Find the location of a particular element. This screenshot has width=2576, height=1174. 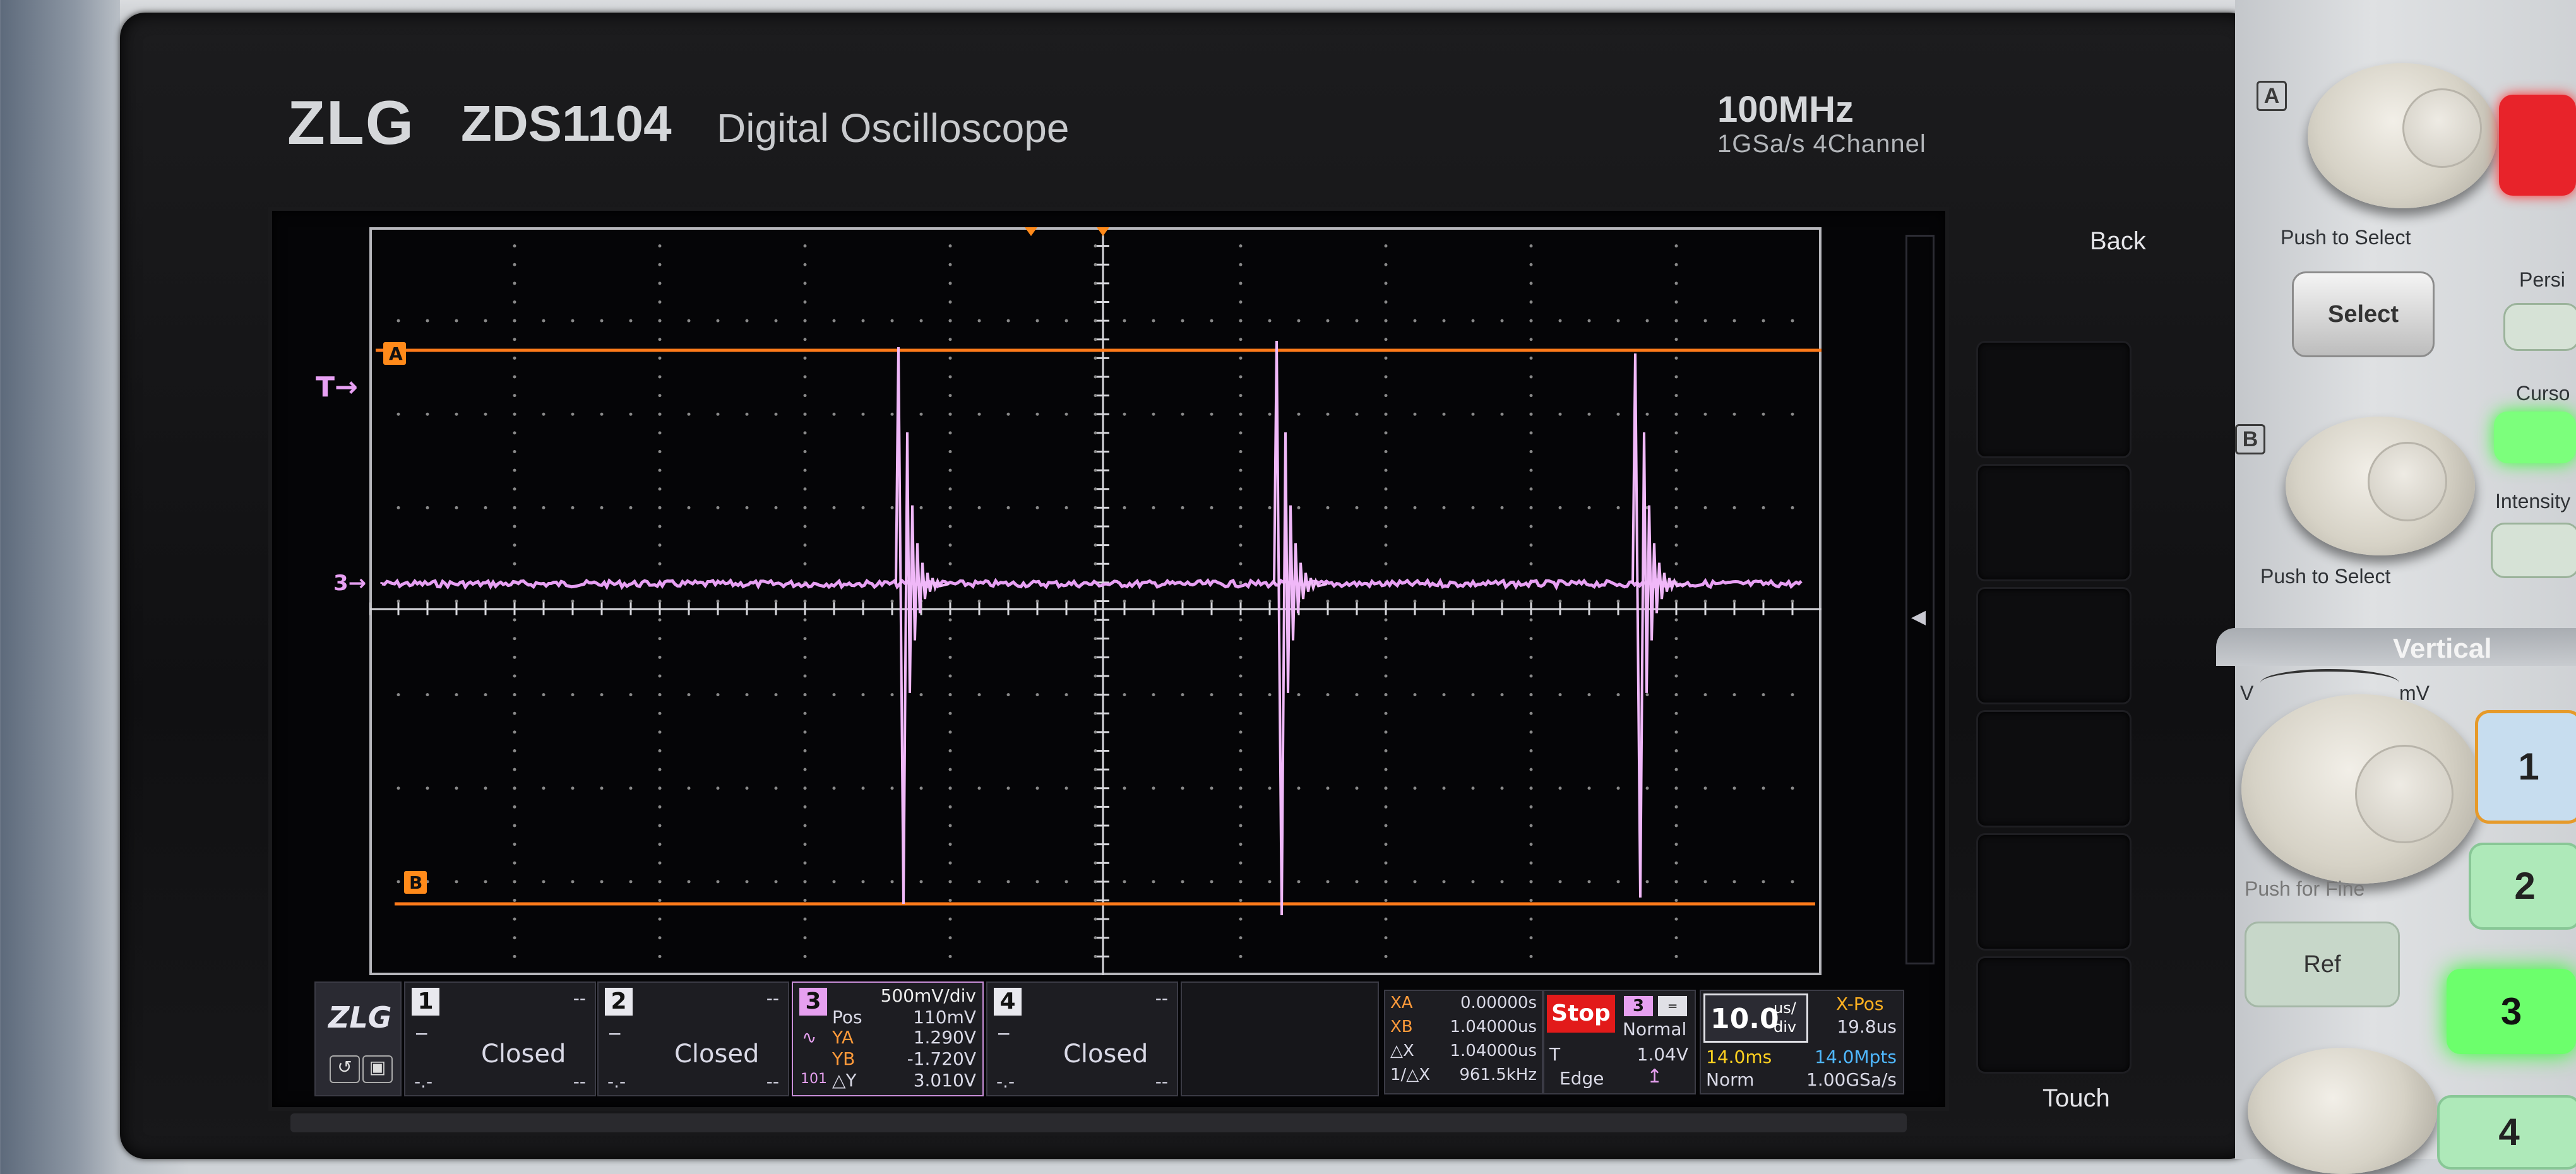

trigger-panel: Stop 3 ═ Normal T 1.04V Edge ↥ is located at coordinates (1619, 1042).